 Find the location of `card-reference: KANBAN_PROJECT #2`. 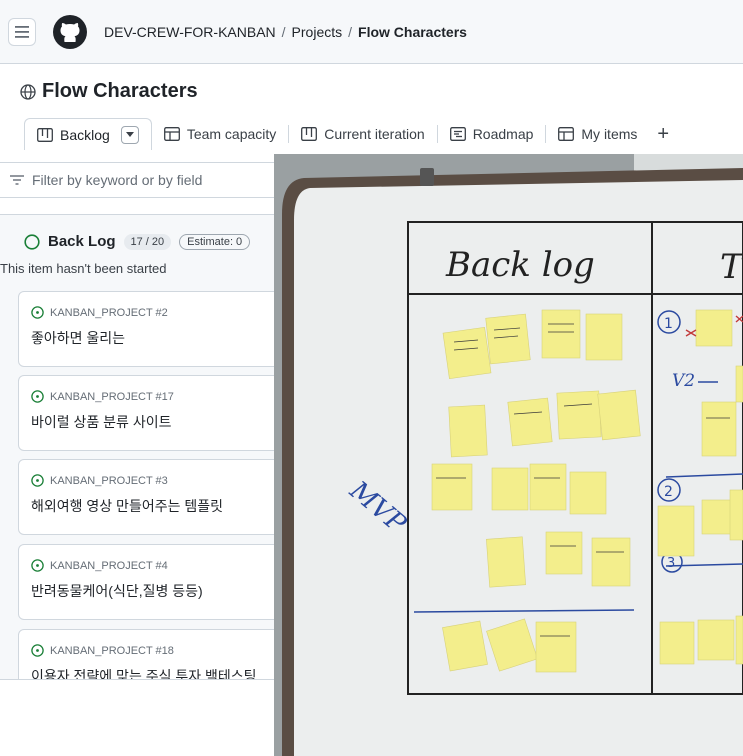

card-reference: KANBAN_PROJECT #2 is located at coordinates (99, 312).